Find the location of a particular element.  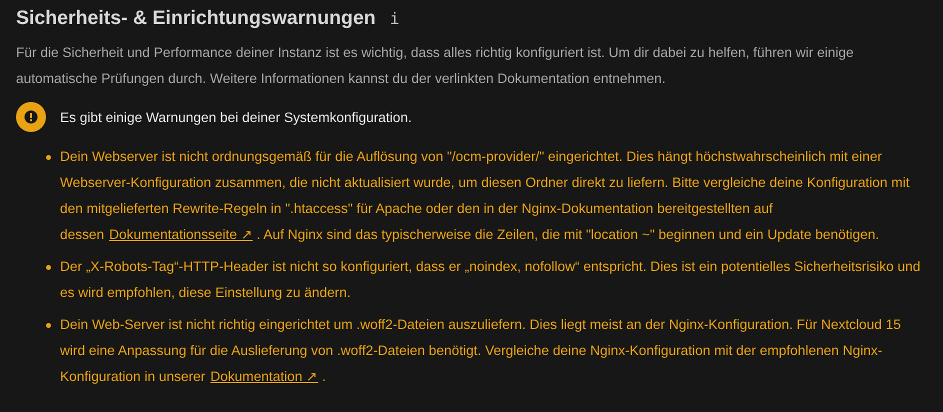

warning-text: Der „X-Robots-Tag“-HTTP-Header ist nicht so konfiguriert, dass er „noindex, nofollow“ entspricht. Dies ist ein potentielles Sicherheitsrisiko und es wird empfohlen, diese Einstellung zu ändern. is located at coordinates (491, 280).